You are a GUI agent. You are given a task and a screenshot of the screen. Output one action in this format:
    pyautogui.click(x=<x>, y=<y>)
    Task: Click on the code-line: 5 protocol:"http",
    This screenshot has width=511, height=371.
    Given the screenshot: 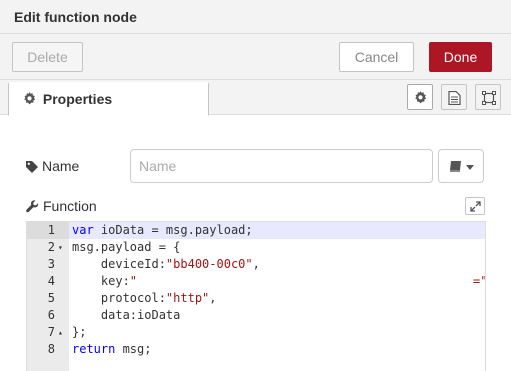 What is the action you would take?
    pyautogui.click(x=132, y=298)
    